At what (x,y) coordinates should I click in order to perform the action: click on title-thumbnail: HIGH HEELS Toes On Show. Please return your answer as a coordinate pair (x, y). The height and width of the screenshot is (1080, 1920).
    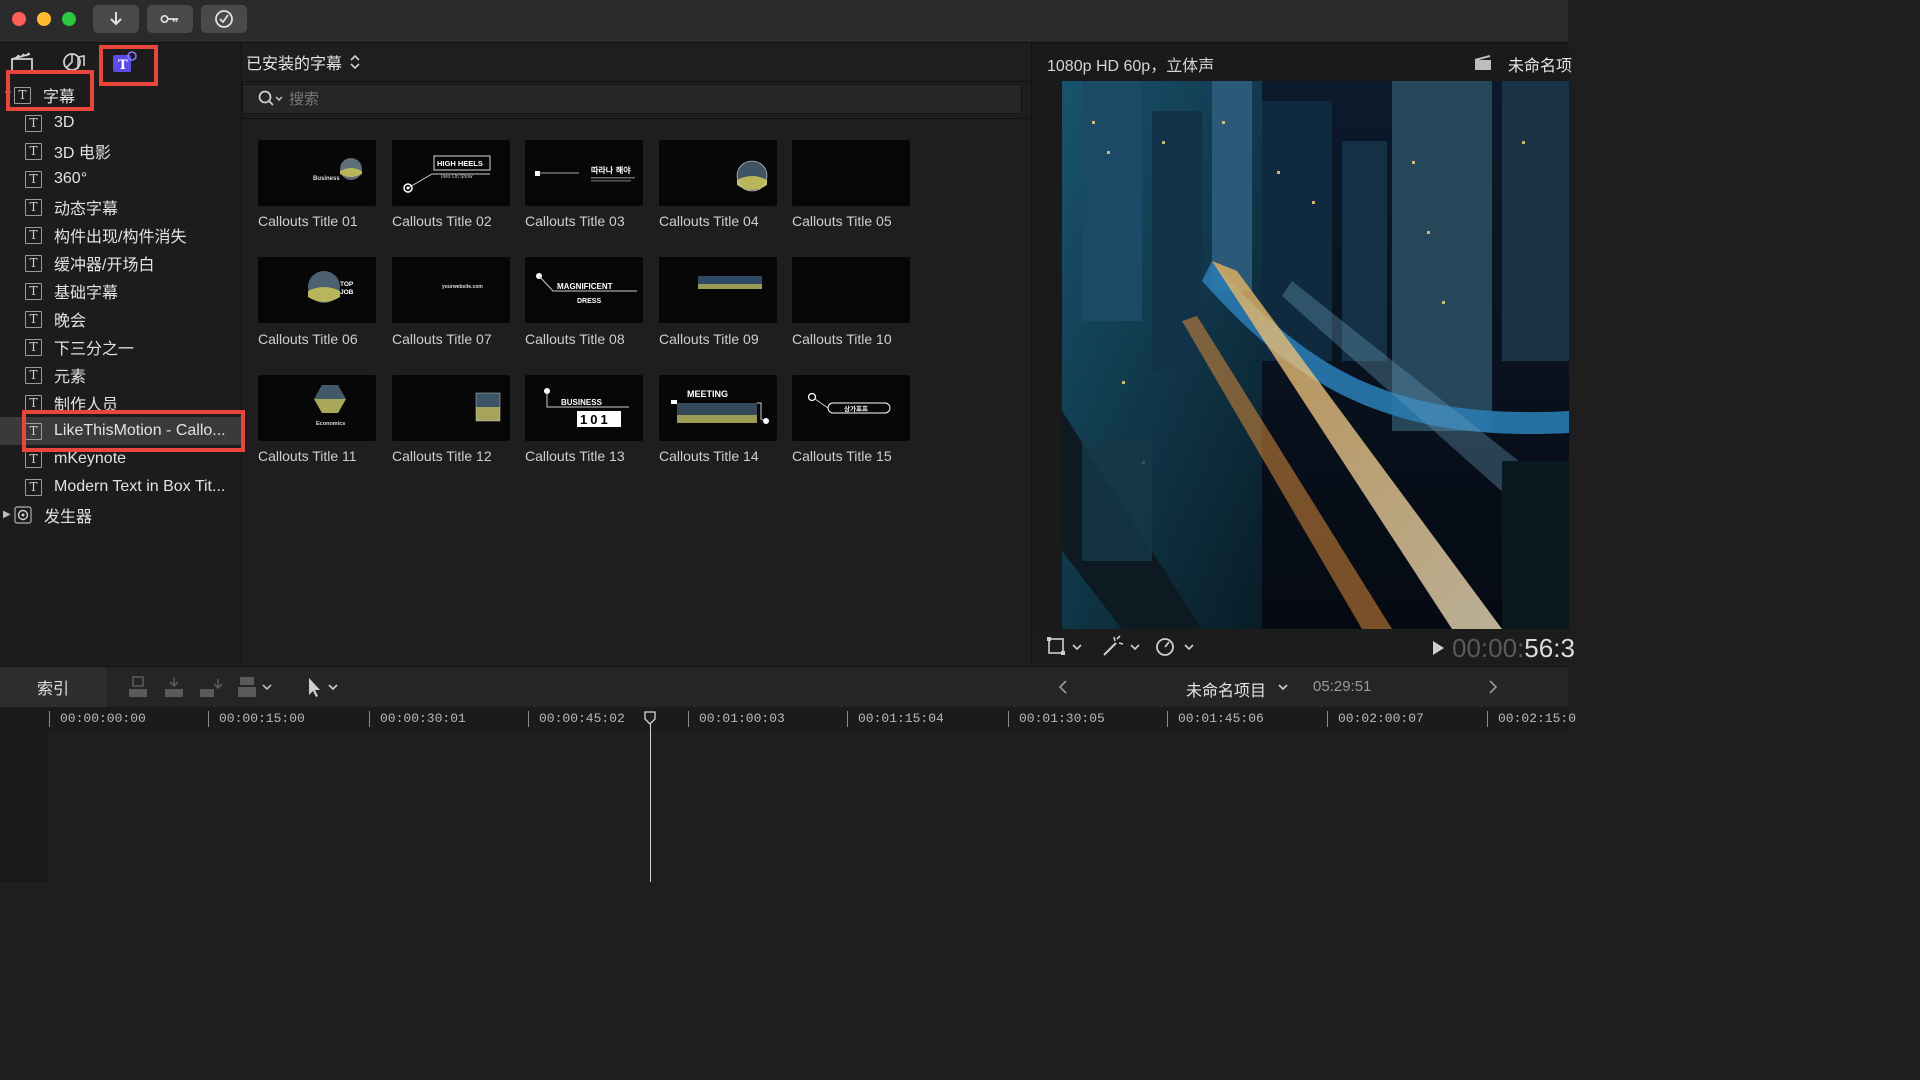
    Looking at the image, I should click on (451, 173).